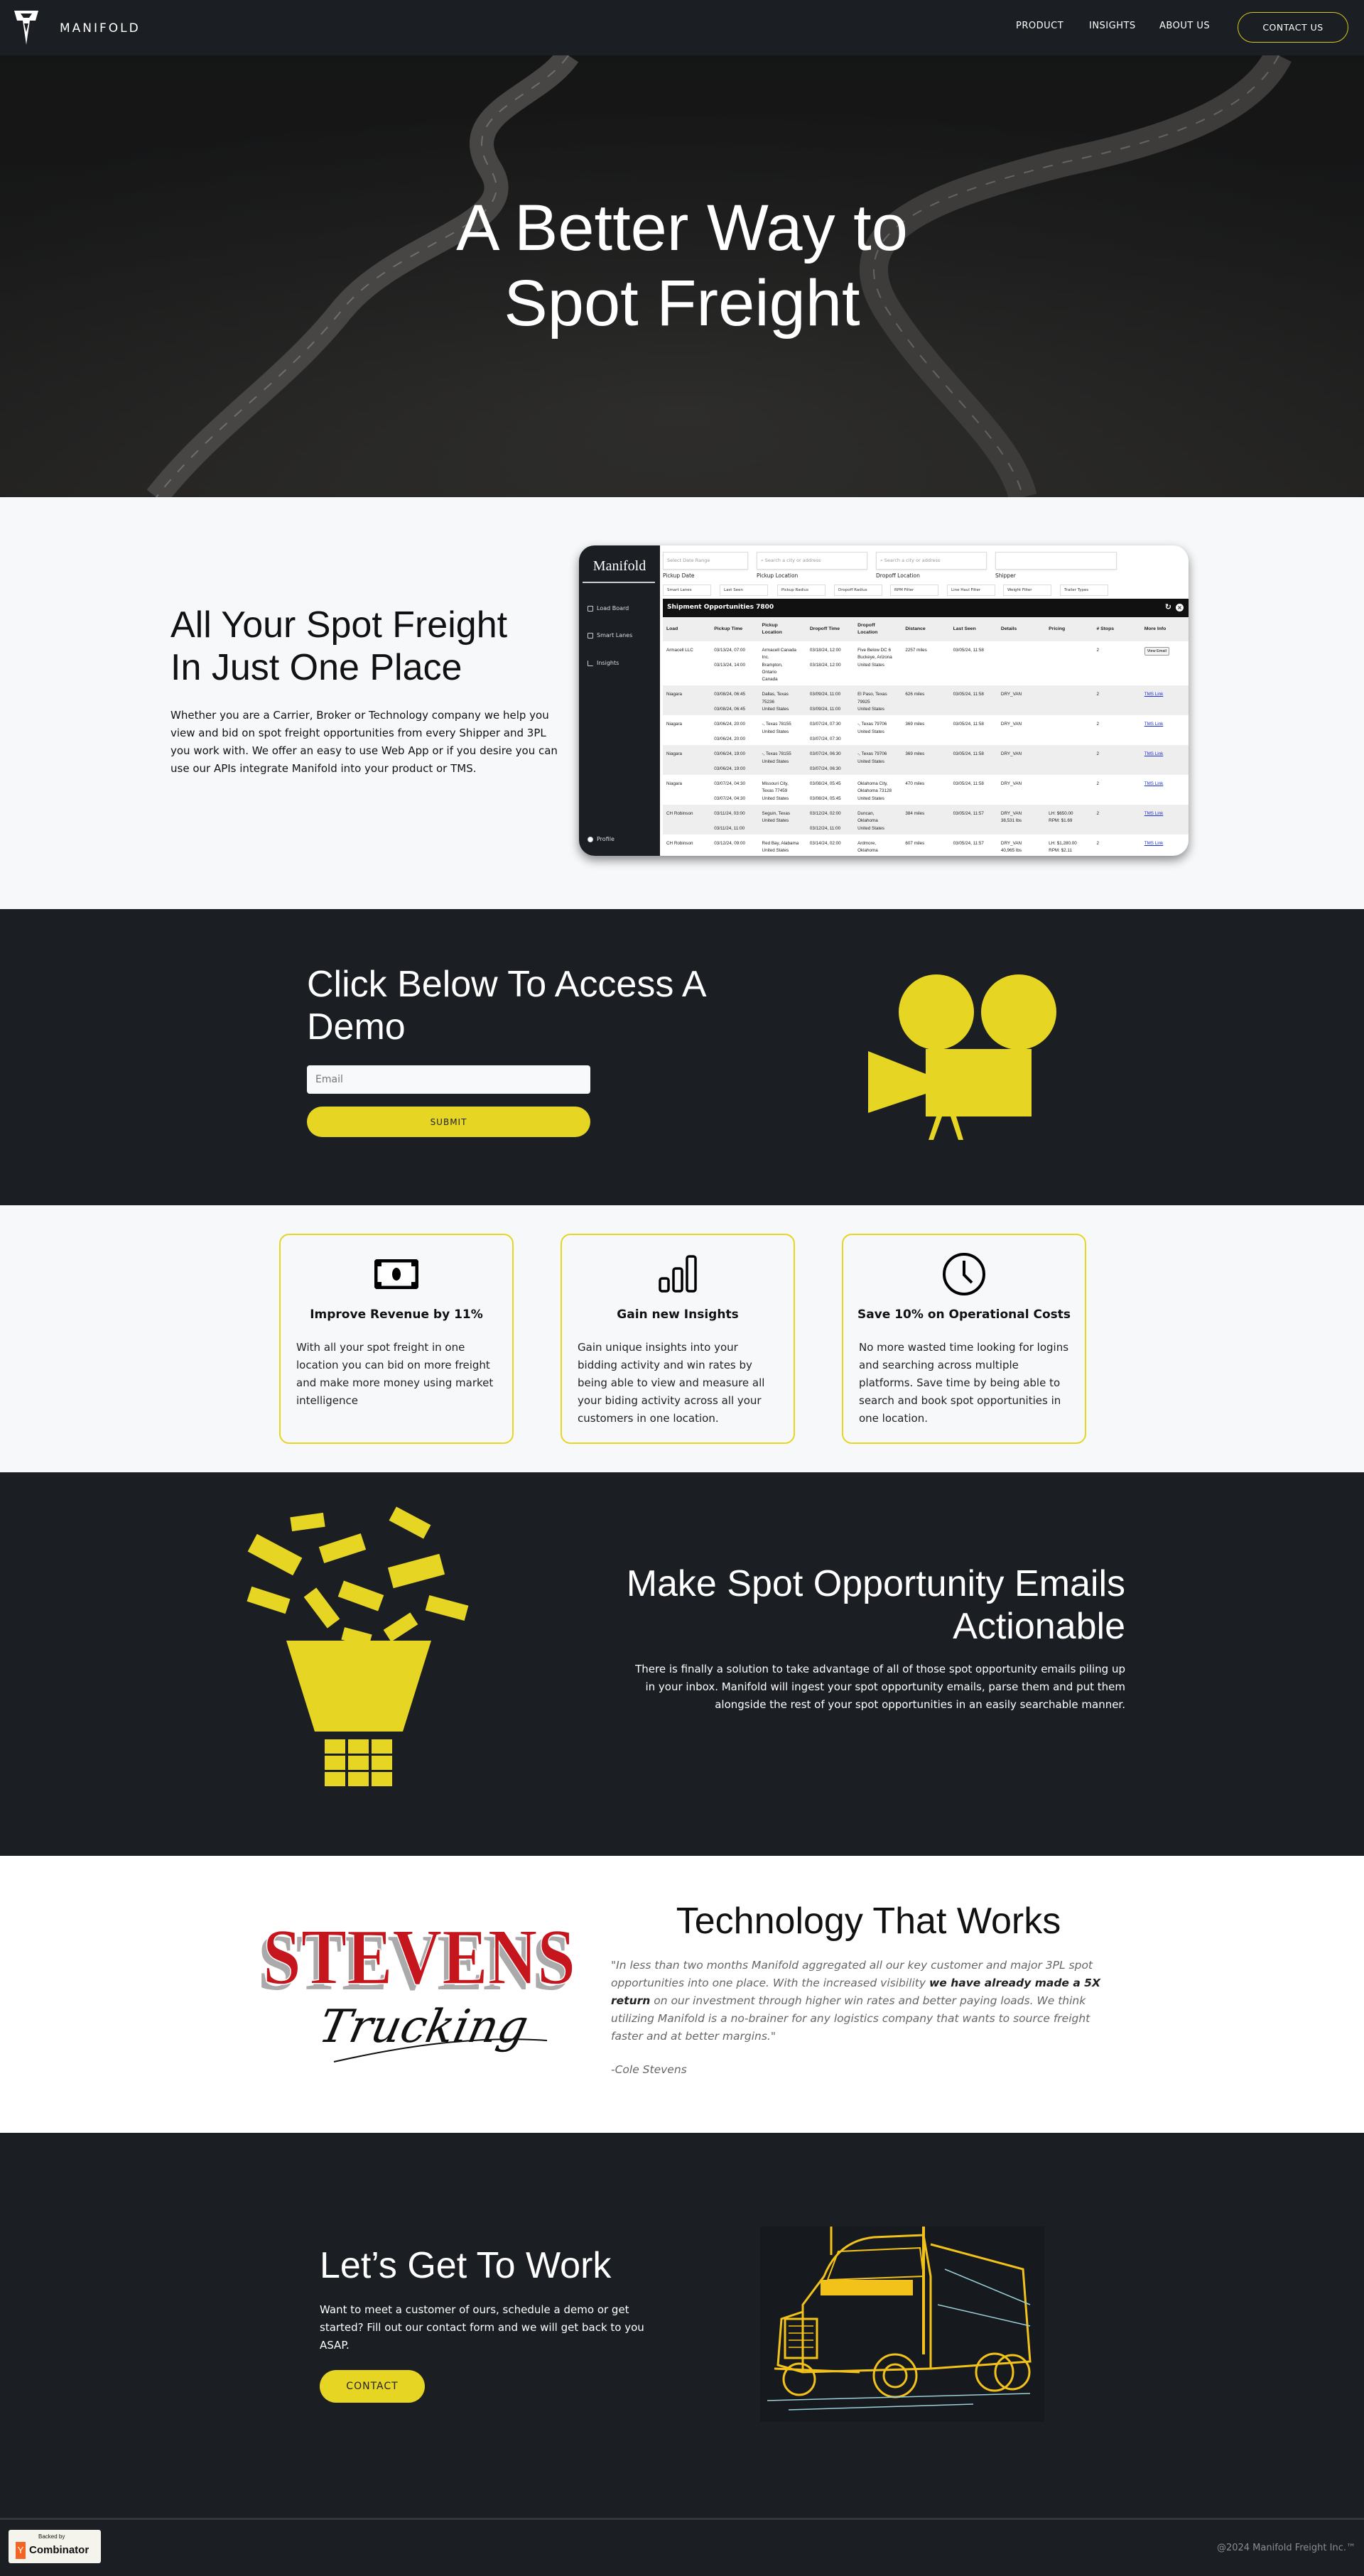  Describe the element at coordinates (915, 814) in the screenshot. I see `table-cell: 384 miles` at that location.